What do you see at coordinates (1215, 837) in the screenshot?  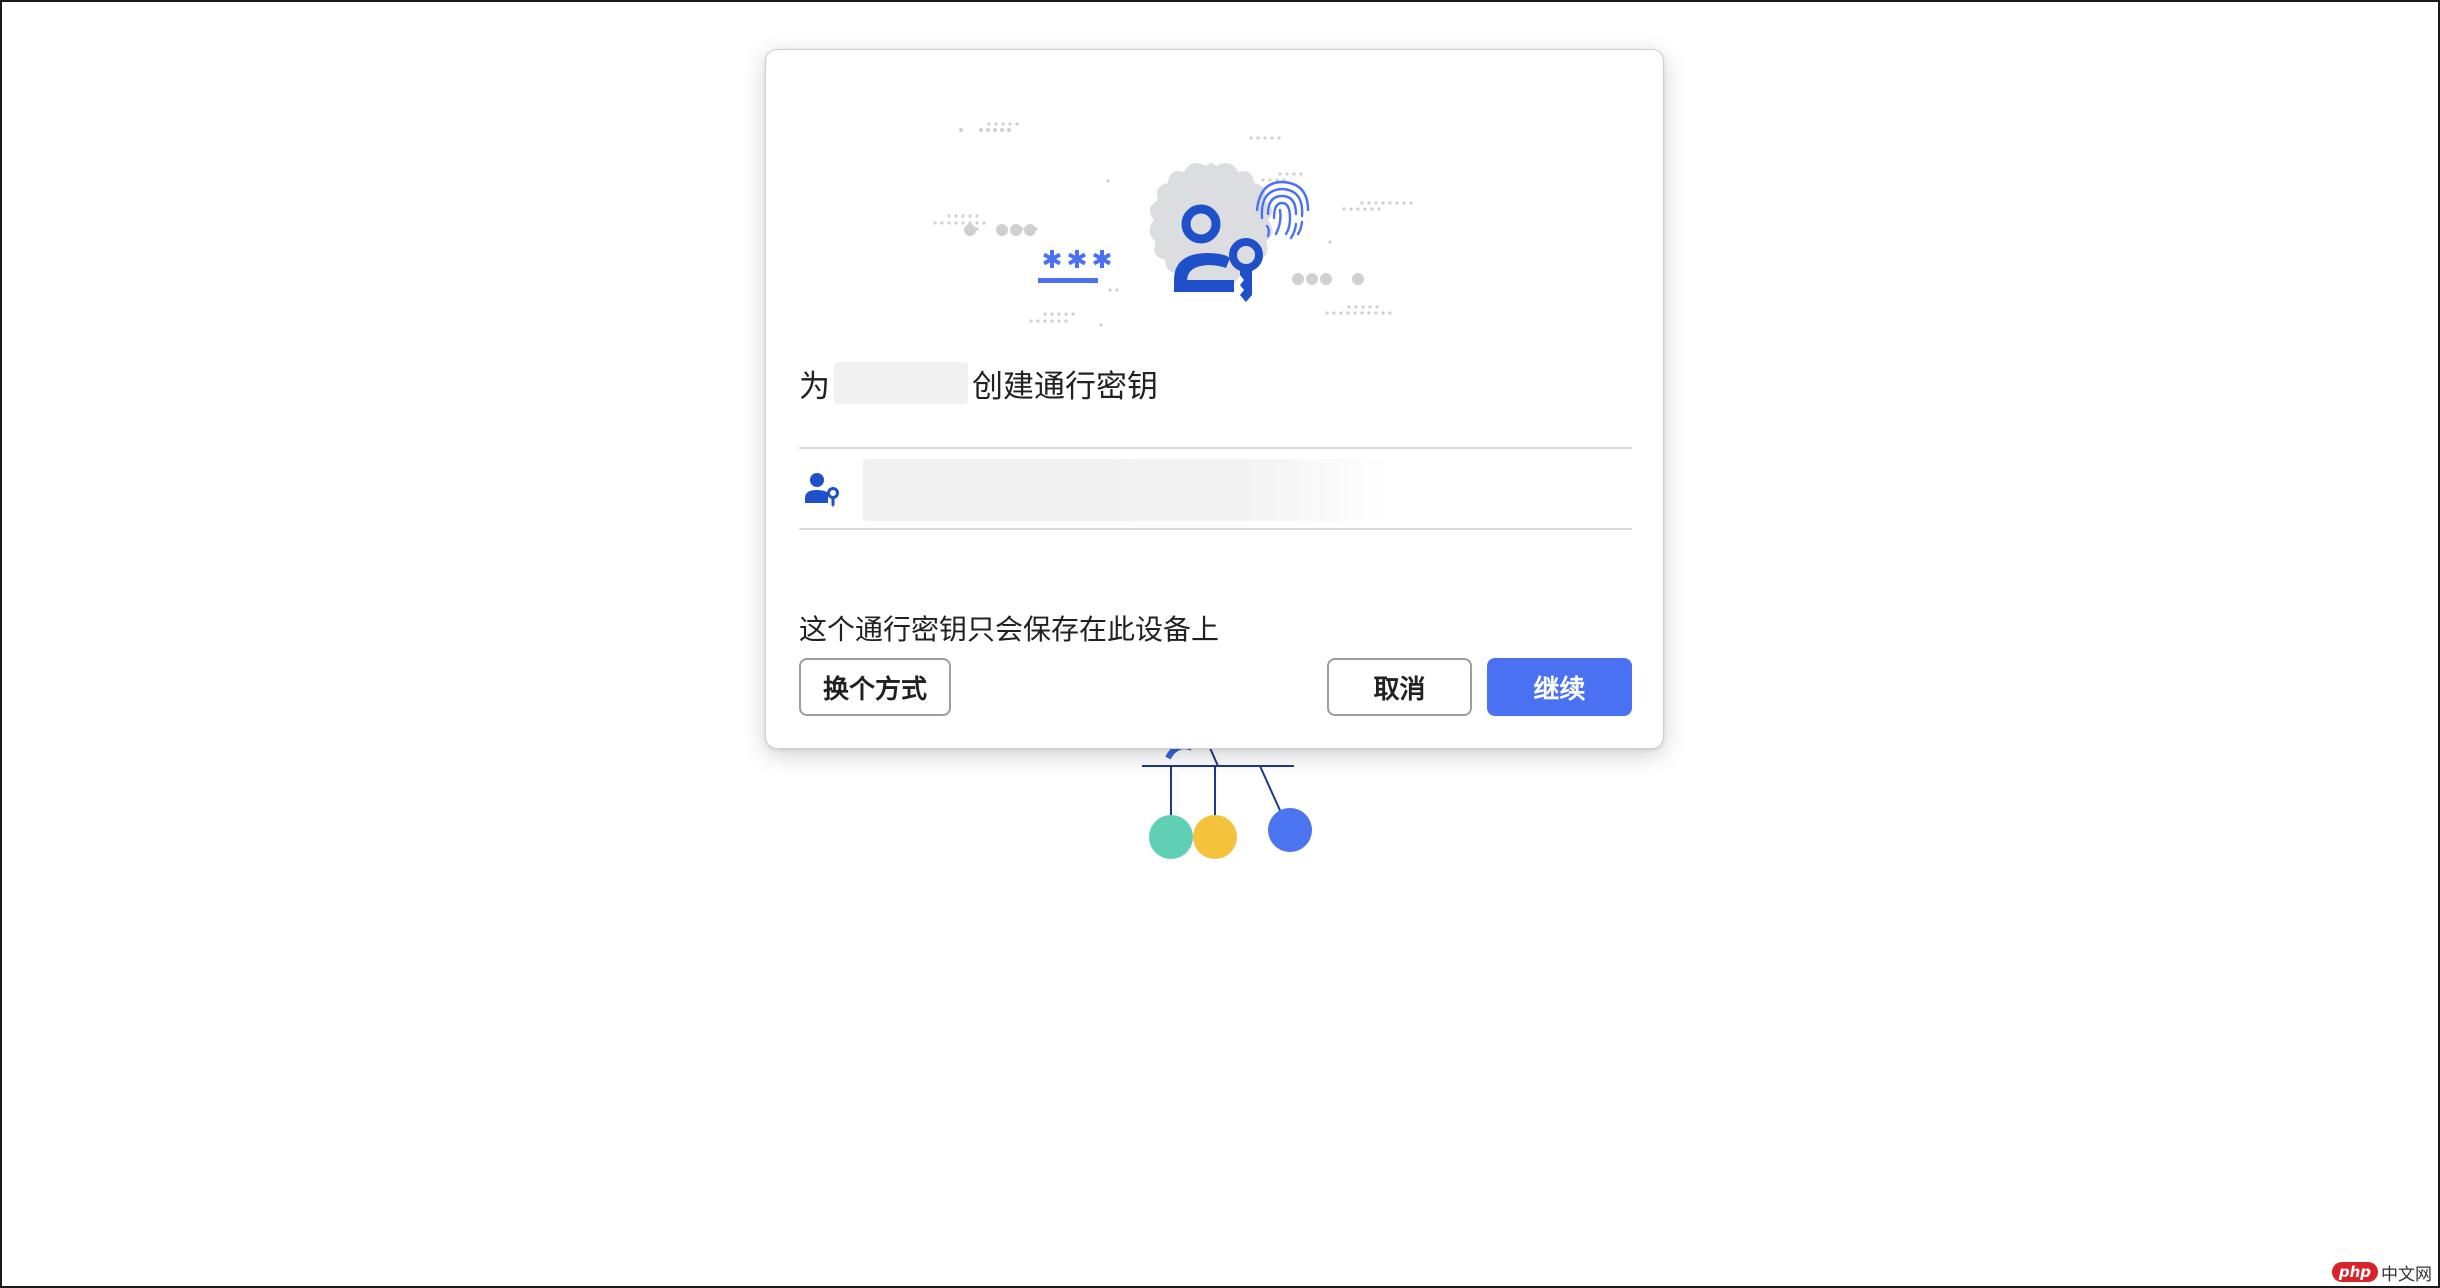 I see `yellow-ball` at bounding box center [1215, 837].